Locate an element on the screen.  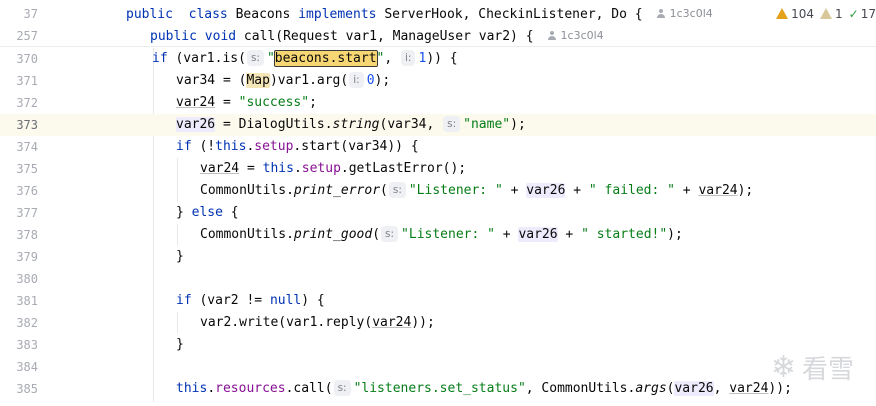
line-number: 373 is located at coordinates (19, 125).